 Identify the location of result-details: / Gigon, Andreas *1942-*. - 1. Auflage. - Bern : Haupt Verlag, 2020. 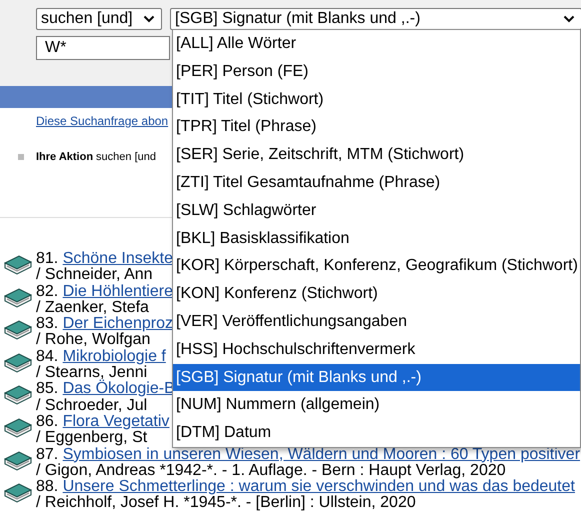
(271, 470).